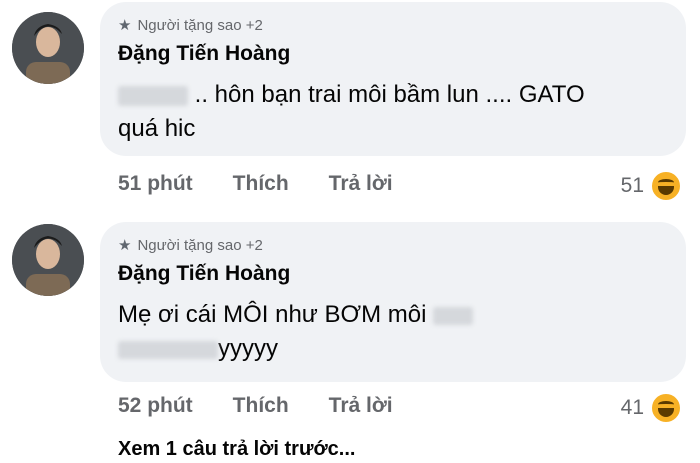  What do you see at coordinates (632, 185) in the screenshot?
I see `reaction-count: 51` at bounding box center [632, 185].